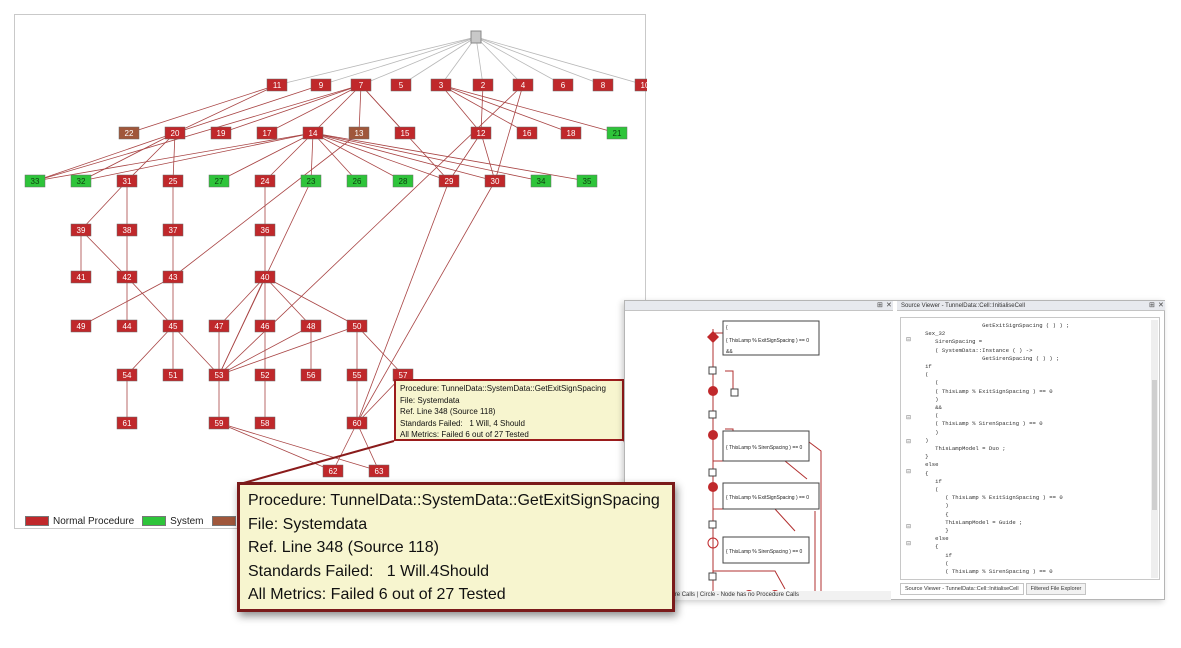 The image size is (1181, 648). Describe the element at coordinates (127, 375) in the screenshot. I see `graph-node-54: 54` at that location.